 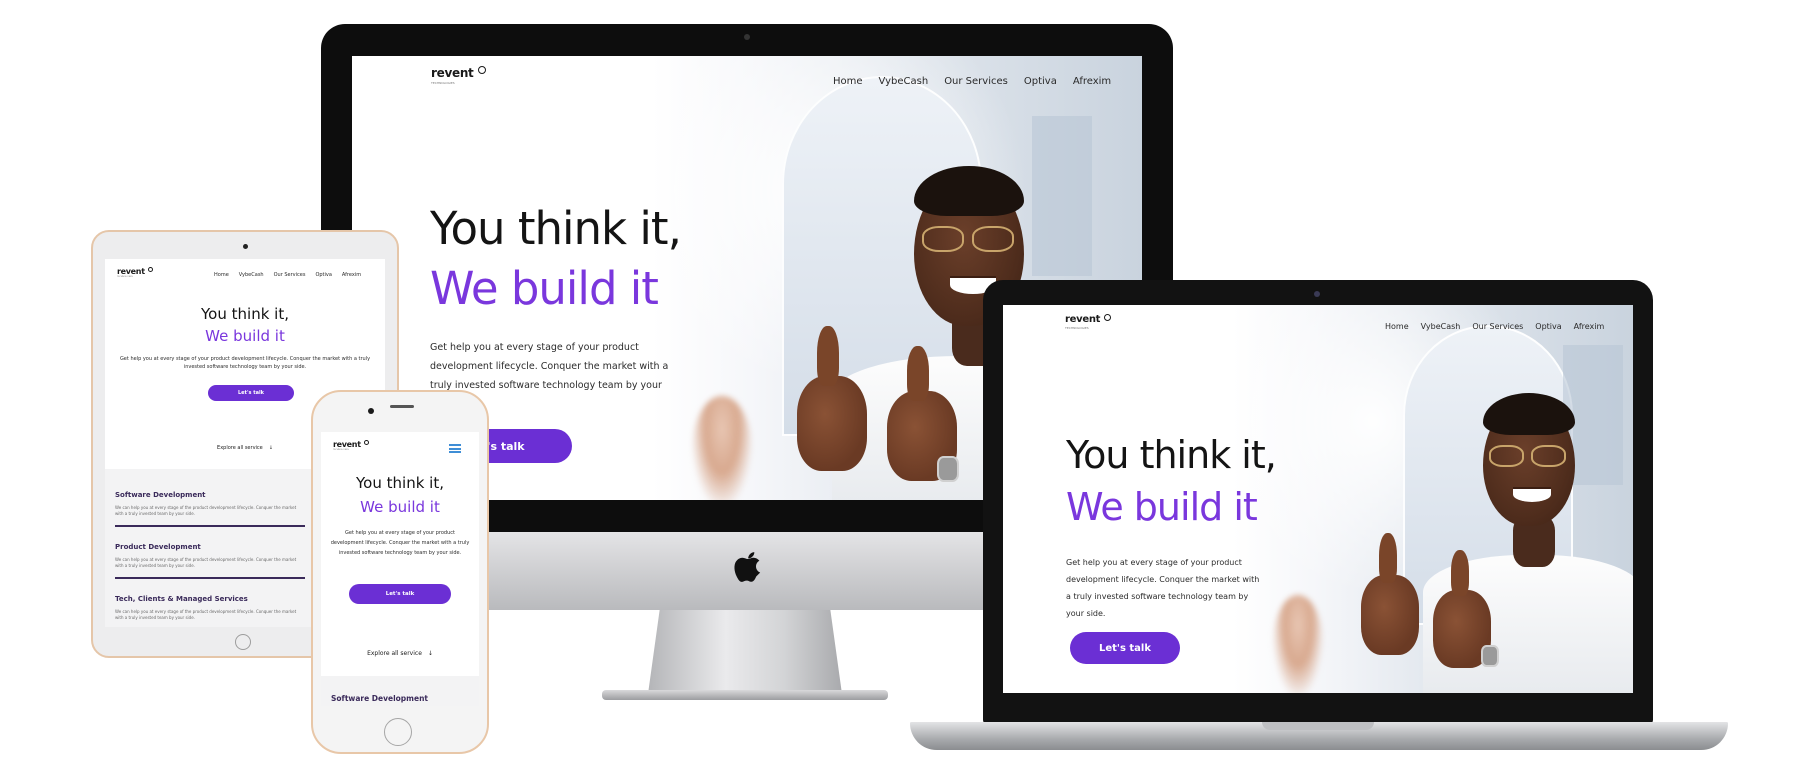 What do you see at coordinates (1433, 499) in the screenshot?
I see `laptop-hero-photo` at bounding box center [1433, 499].